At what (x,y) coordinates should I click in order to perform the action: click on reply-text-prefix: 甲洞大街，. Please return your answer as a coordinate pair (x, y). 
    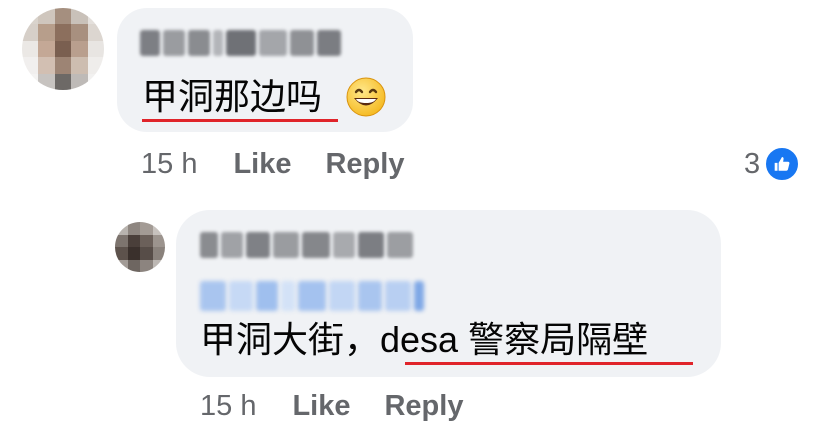
    Looking at the image, I should click on (290, 339).